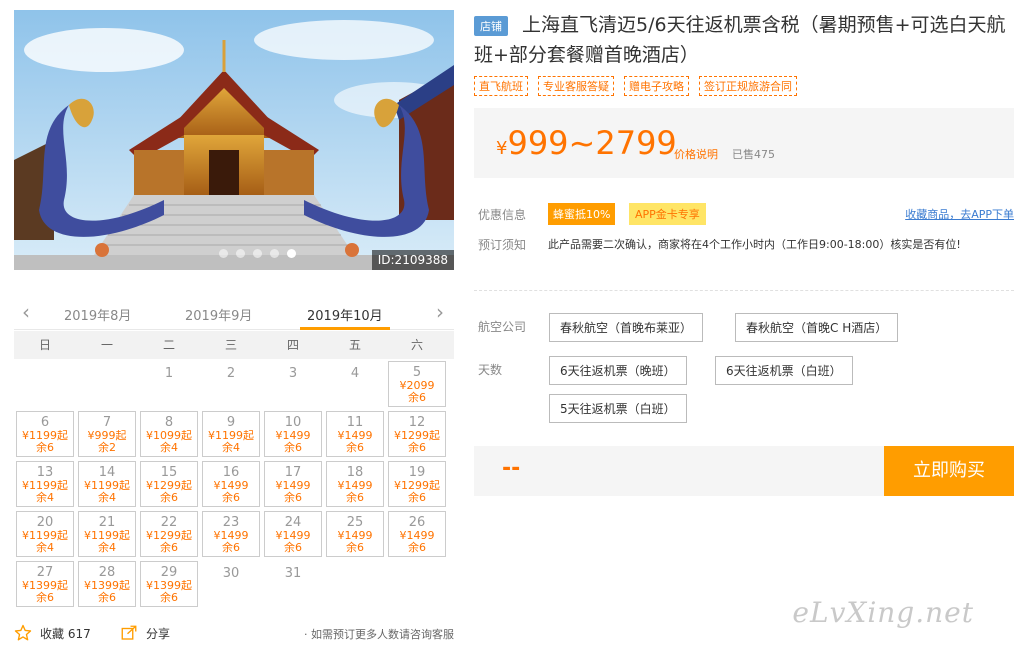 The image size is (1018, 650). I want to click on calendar-month-tab: 2019年9月, so click(218, 314).